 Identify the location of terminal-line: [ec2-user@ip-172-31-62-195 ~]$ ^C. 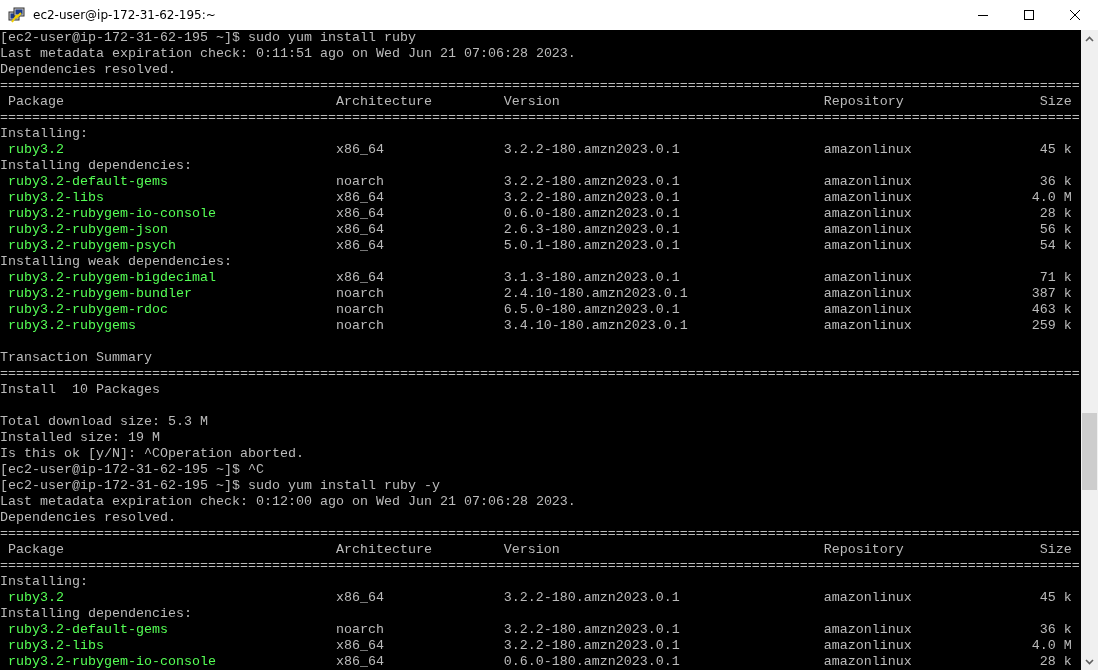
(132, 470).